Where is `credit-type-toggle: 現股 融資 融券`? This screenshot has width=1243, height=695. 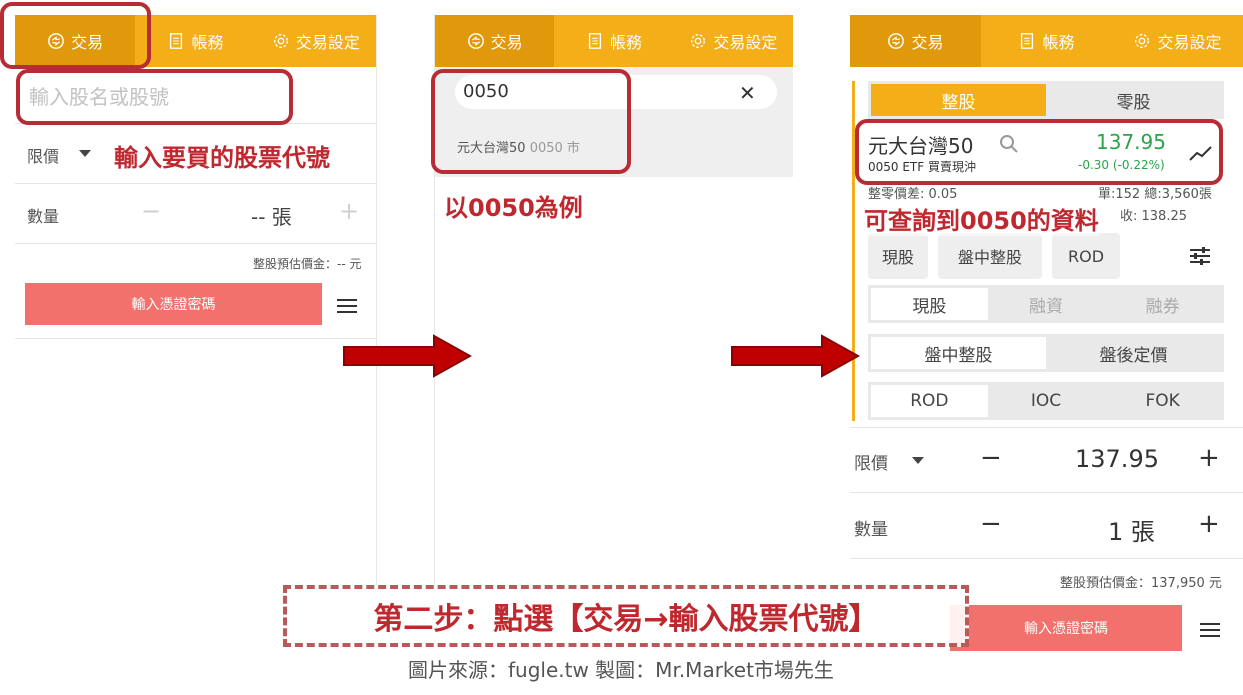 credit-type-toggle: 現股 融資 融券 is located at coordinates (1046, 304).